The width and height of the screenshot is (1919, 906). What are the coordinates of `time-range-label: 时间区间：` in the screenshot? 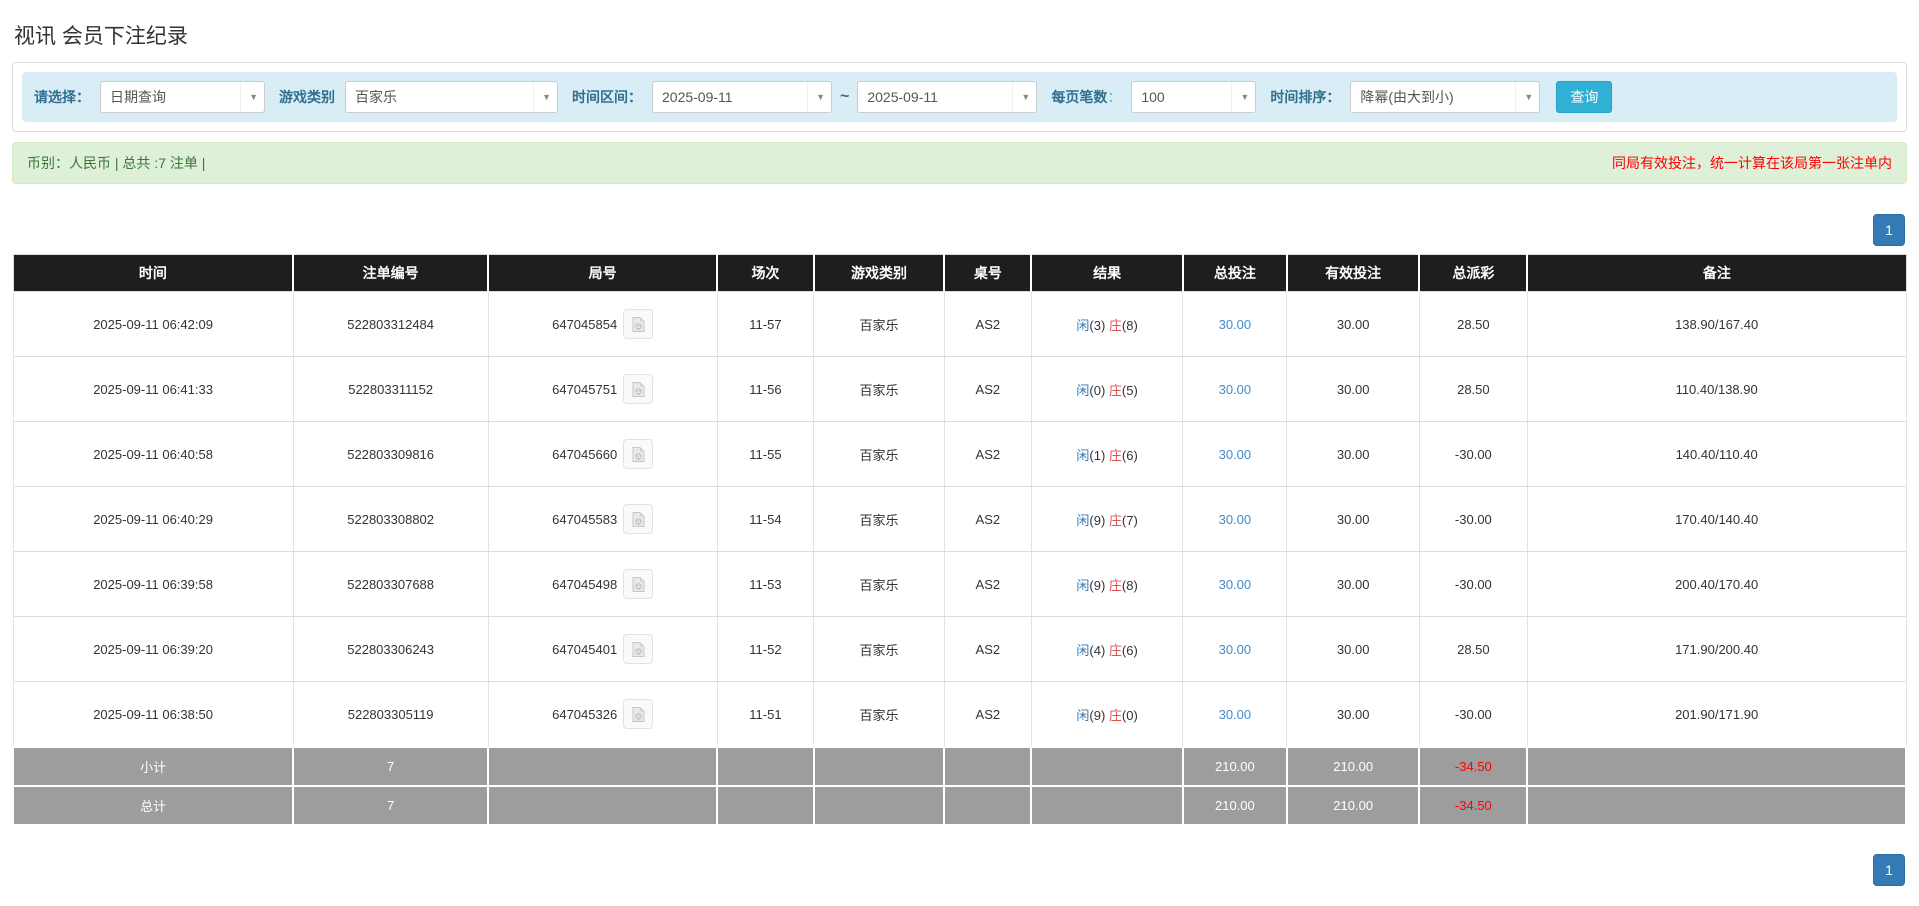 It's located at (607, 97).